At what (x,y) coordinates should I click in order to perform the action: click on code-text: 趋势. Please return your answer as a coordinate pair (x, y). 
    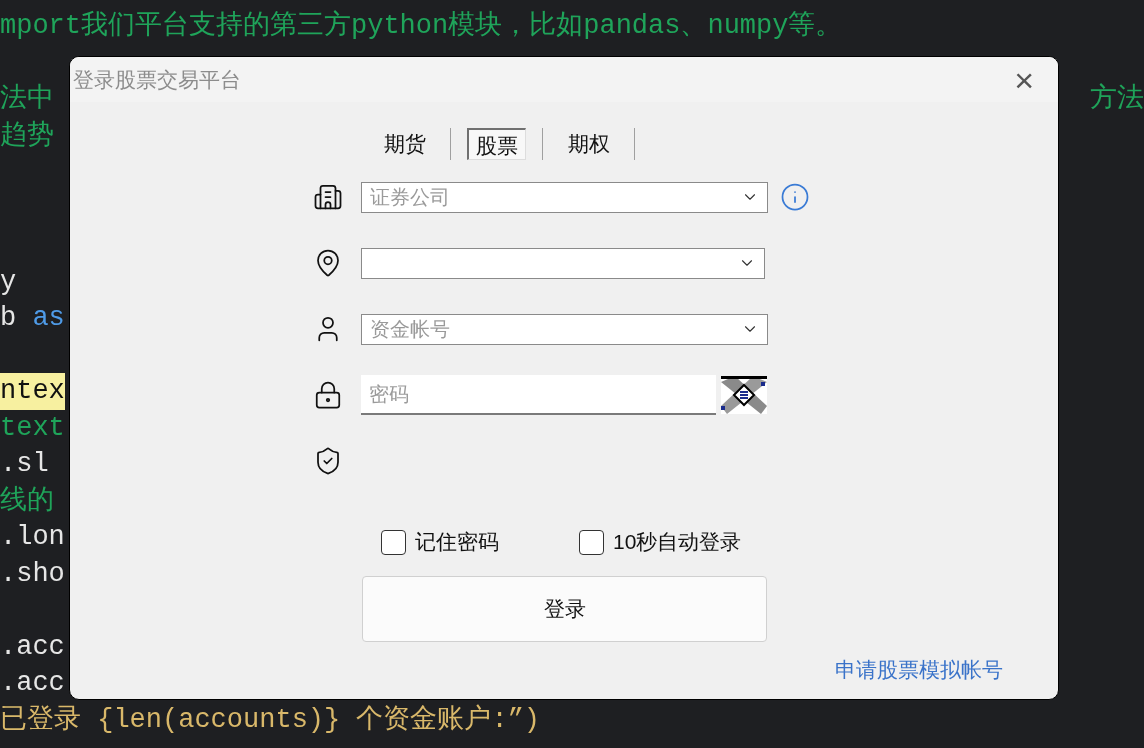
    Looking at the image, I should click on (27, 136).